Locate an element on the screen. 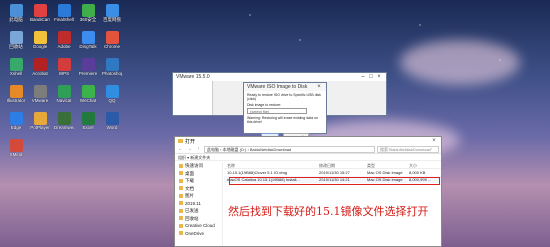  desktop-icon-label: 360安全 is located at coordinates (88, 19).